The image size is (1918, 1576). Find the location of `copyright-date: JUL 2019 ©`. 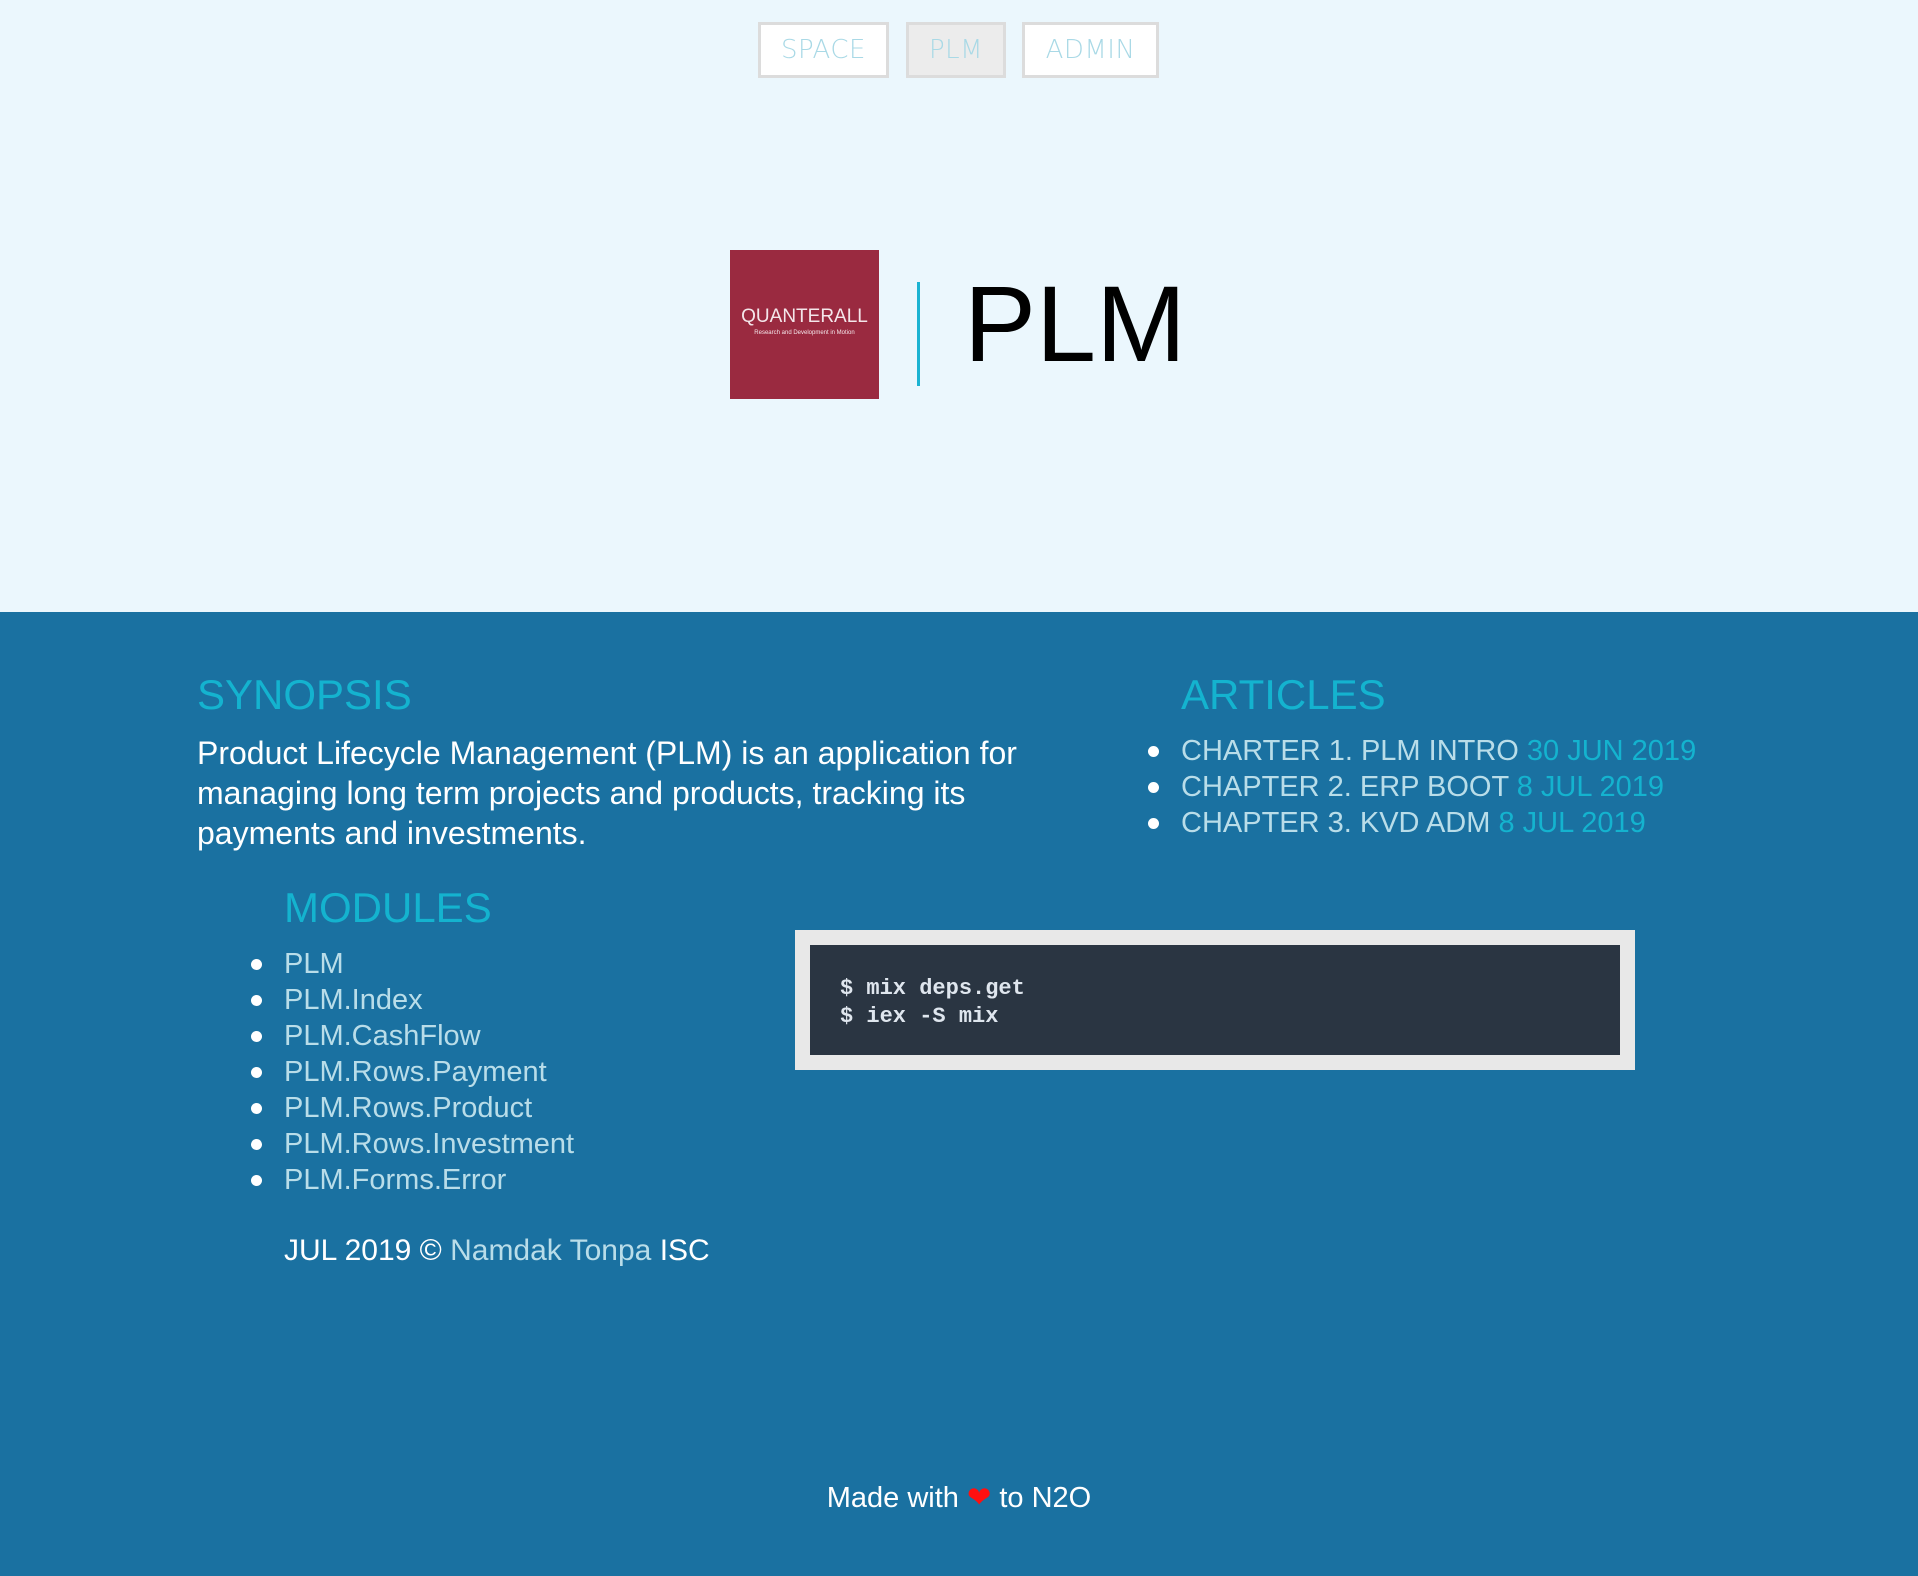

copyright-date: JUL 2019 © is located at coordinates (363, 1250).